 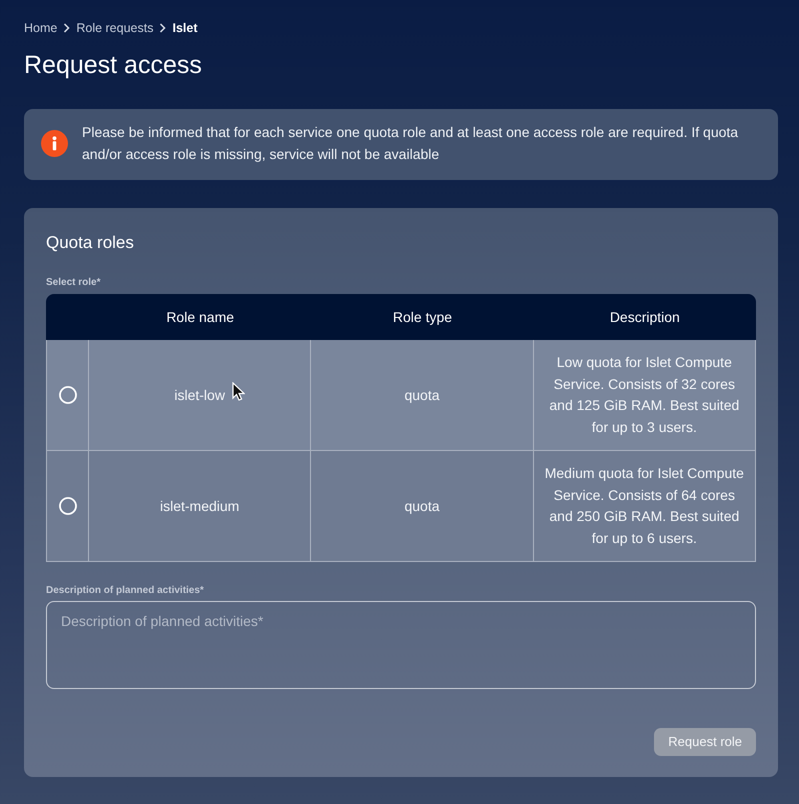 What do you see at coordinates (645, 395) in the screenshot?
I see `description-cell: Low quota for Islet Compute Service. Consists of 32 cores and 125 GiB RAM. Best suited for up to 3 users.` at bounding box center [645, 395].